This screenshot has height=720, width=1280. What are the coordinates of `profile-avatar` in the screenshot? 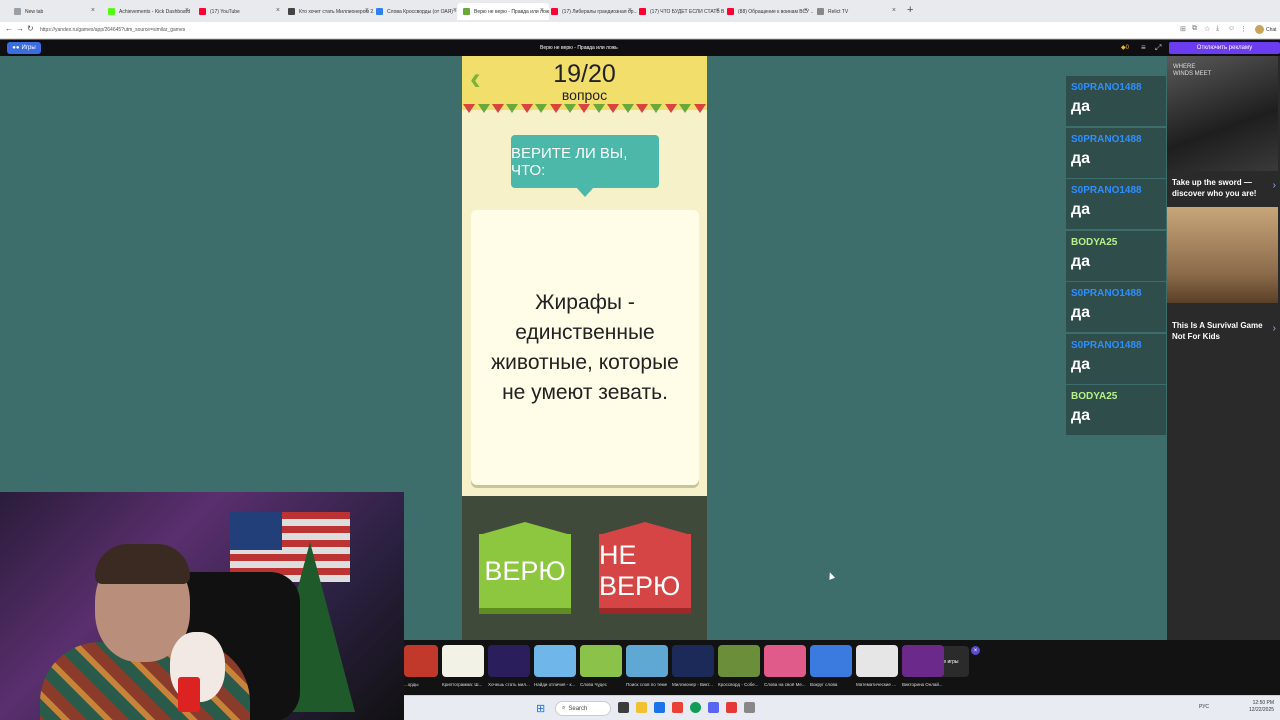 It's located at (1259, 29).